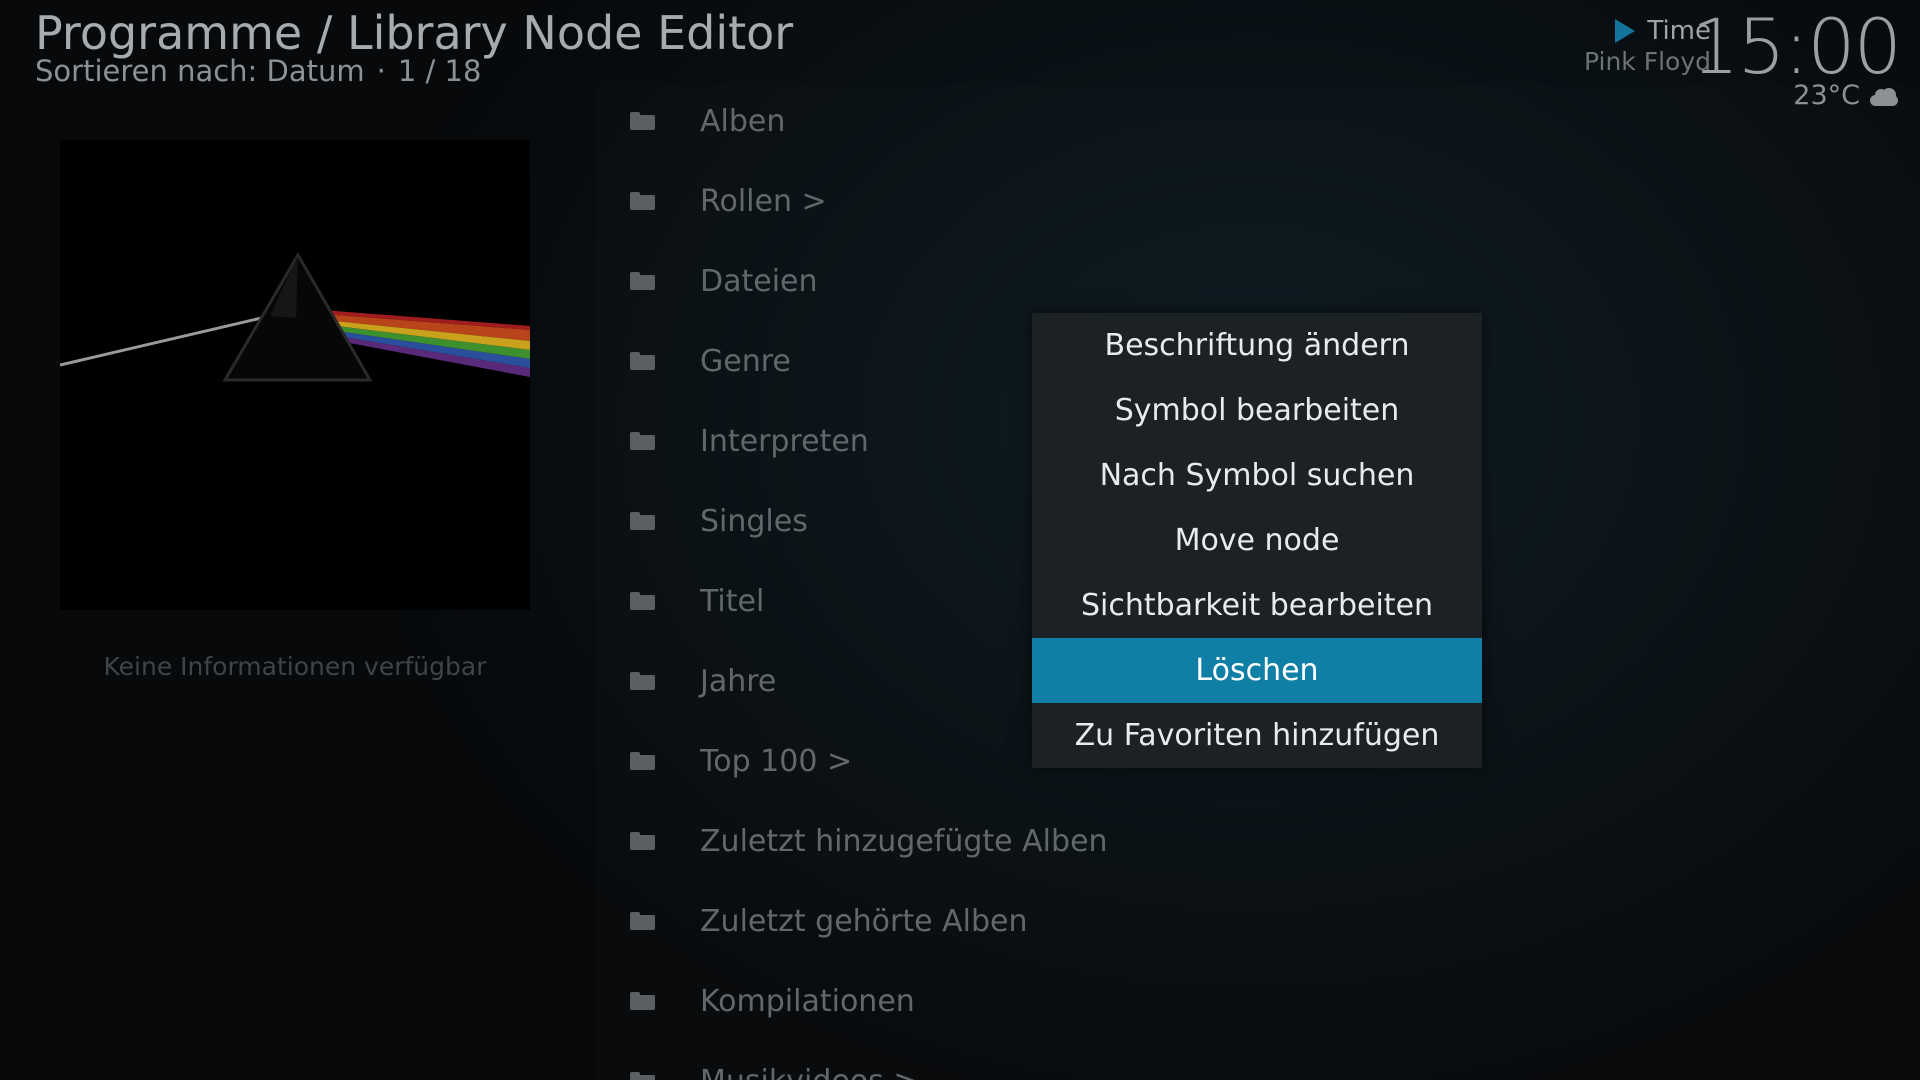 The height and width of the screenshot is (1080, 1920). I want to click on list-item-rollen: Rollen >, so click(728, 201).